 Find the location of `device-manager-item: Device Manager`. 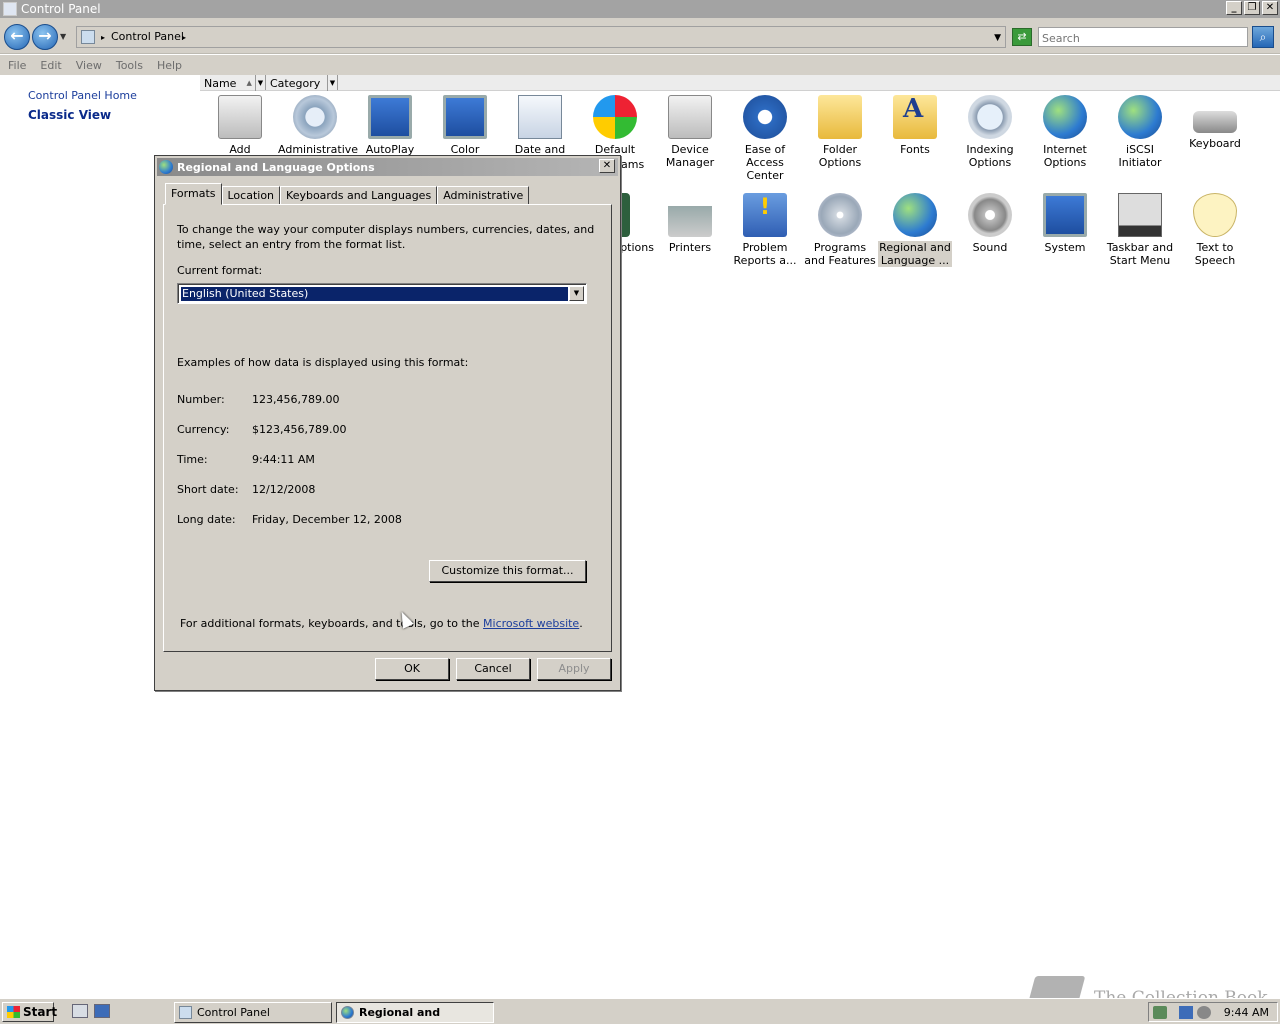

device-manager-item: Device Manager is located at coordinates (690, 132).